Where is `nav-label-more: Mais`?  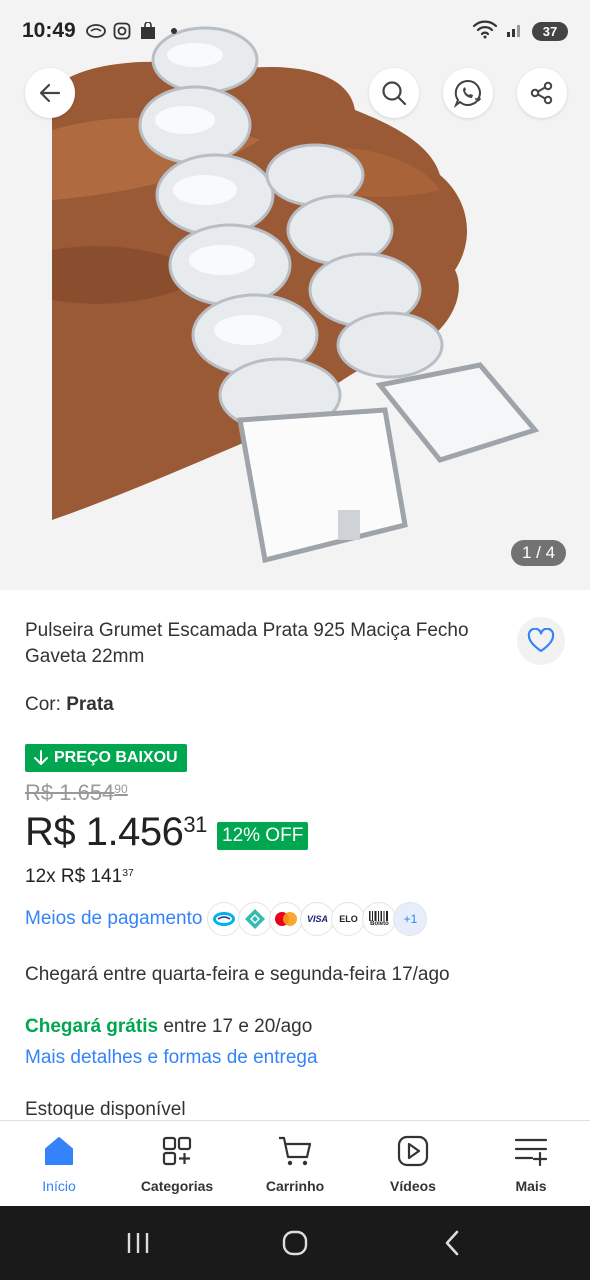 nav-label-more: Mais is located at coordinates (531, 1186).